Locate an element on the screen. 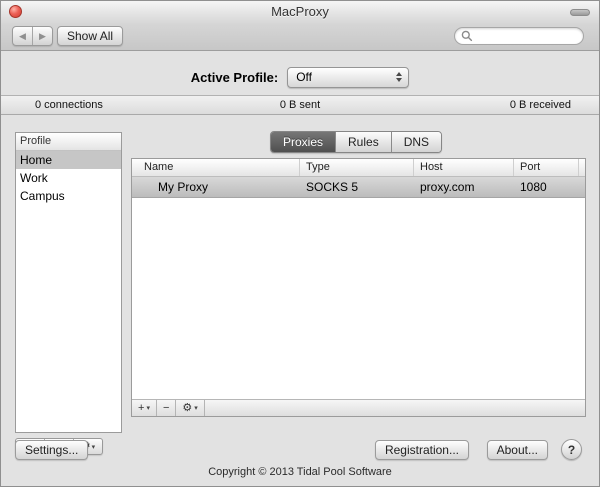  popup-down-arrow-icon is located at coordinates (399, 80).